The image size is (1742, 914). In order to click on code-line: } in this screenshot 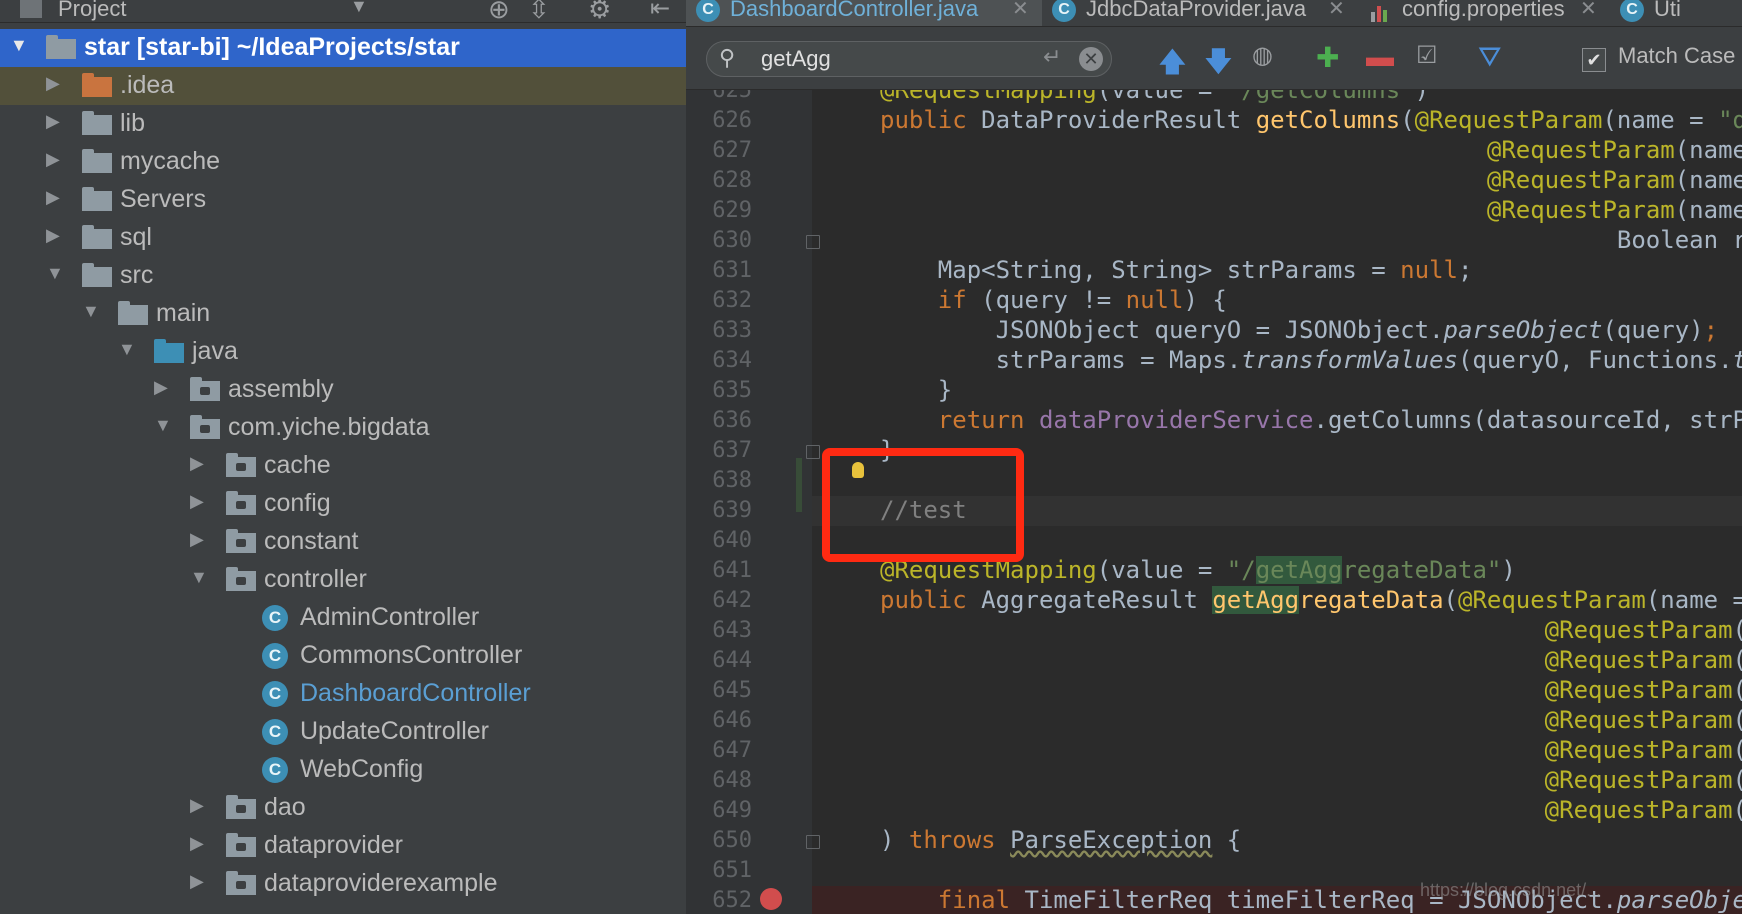, I will do `click(916, 391)`.